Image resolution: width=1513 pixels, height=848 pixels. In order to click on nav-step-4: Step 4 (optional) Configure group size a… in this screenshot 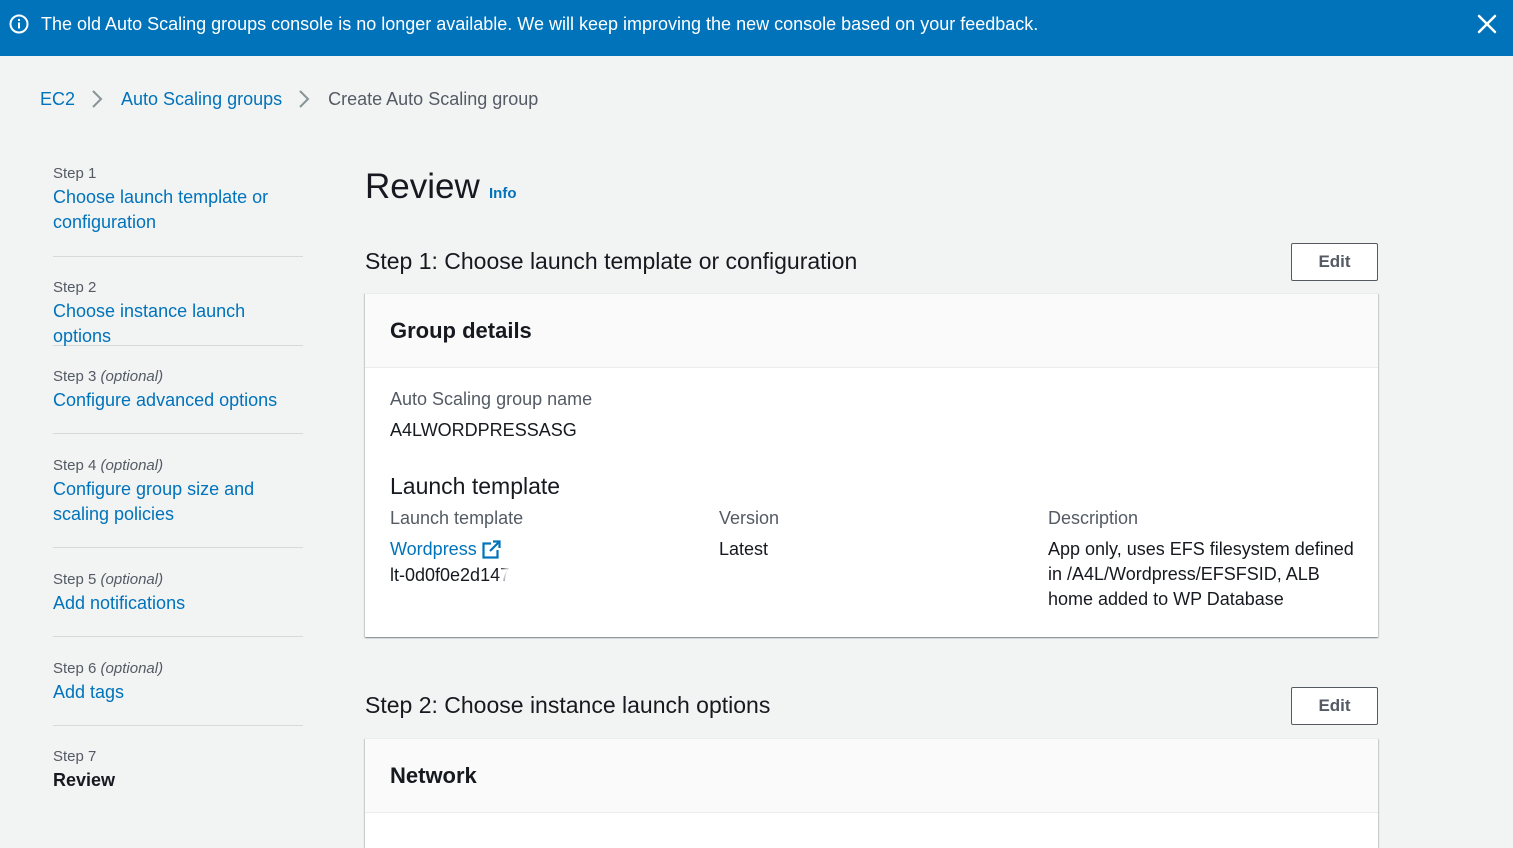, I will do `click(178, 491)`.